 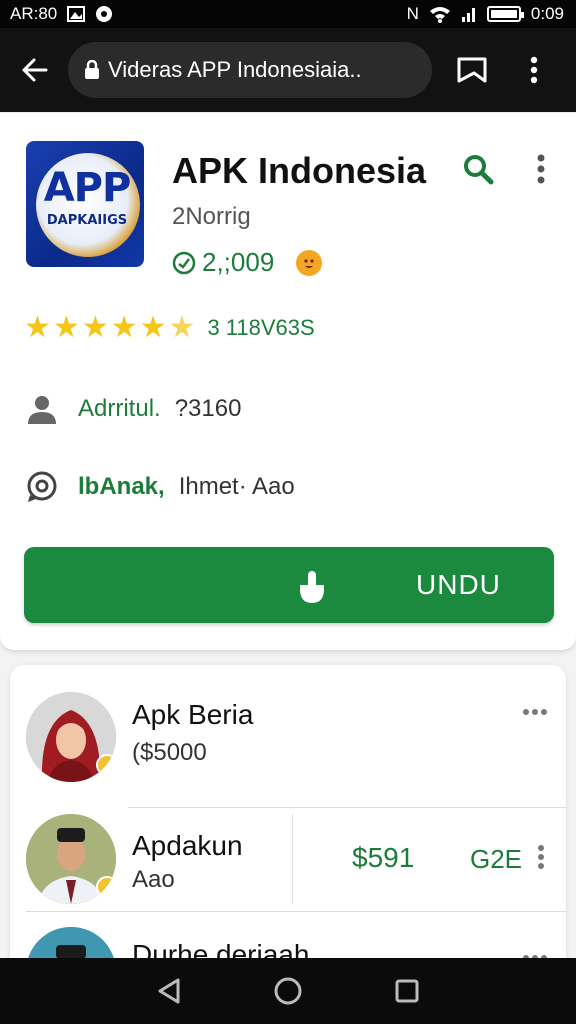 I want to click on lock-icon, so click(x=92, y=69).